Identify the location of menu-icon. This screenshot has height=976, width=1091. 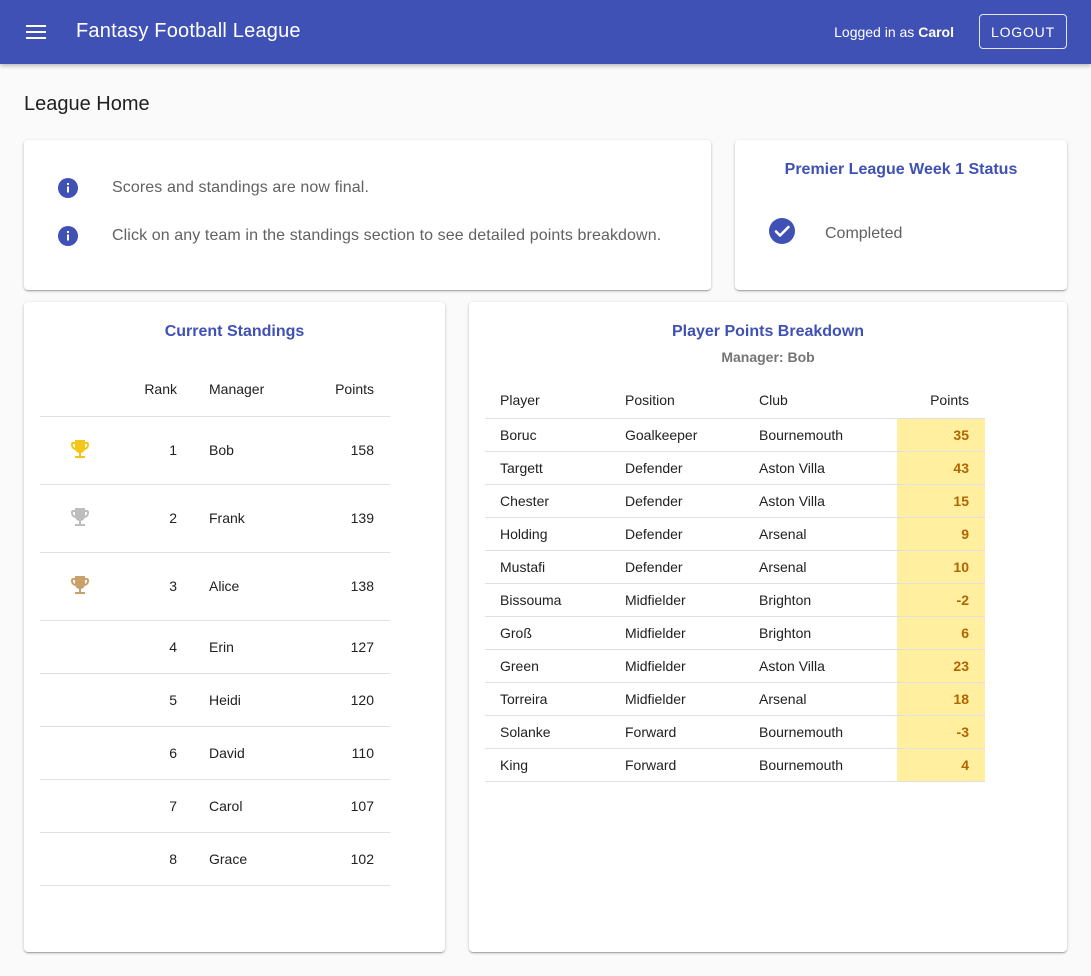
(36, 32).